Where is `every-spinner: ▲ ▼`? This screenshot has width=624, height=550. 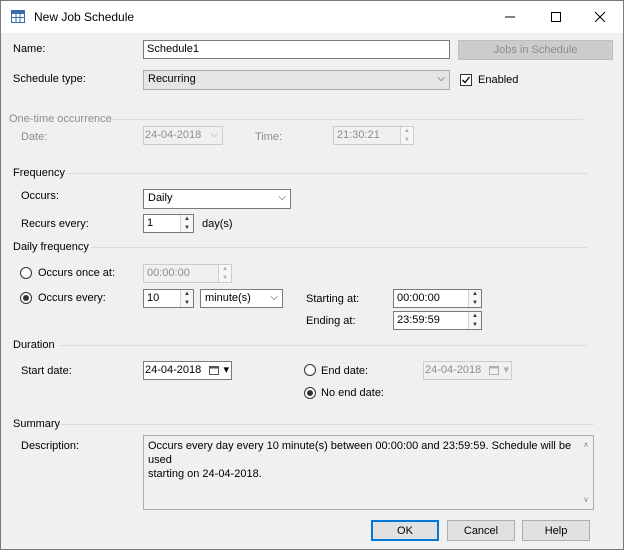 every-spinner: ▲ ▼ is located at coordinates (186, 298).